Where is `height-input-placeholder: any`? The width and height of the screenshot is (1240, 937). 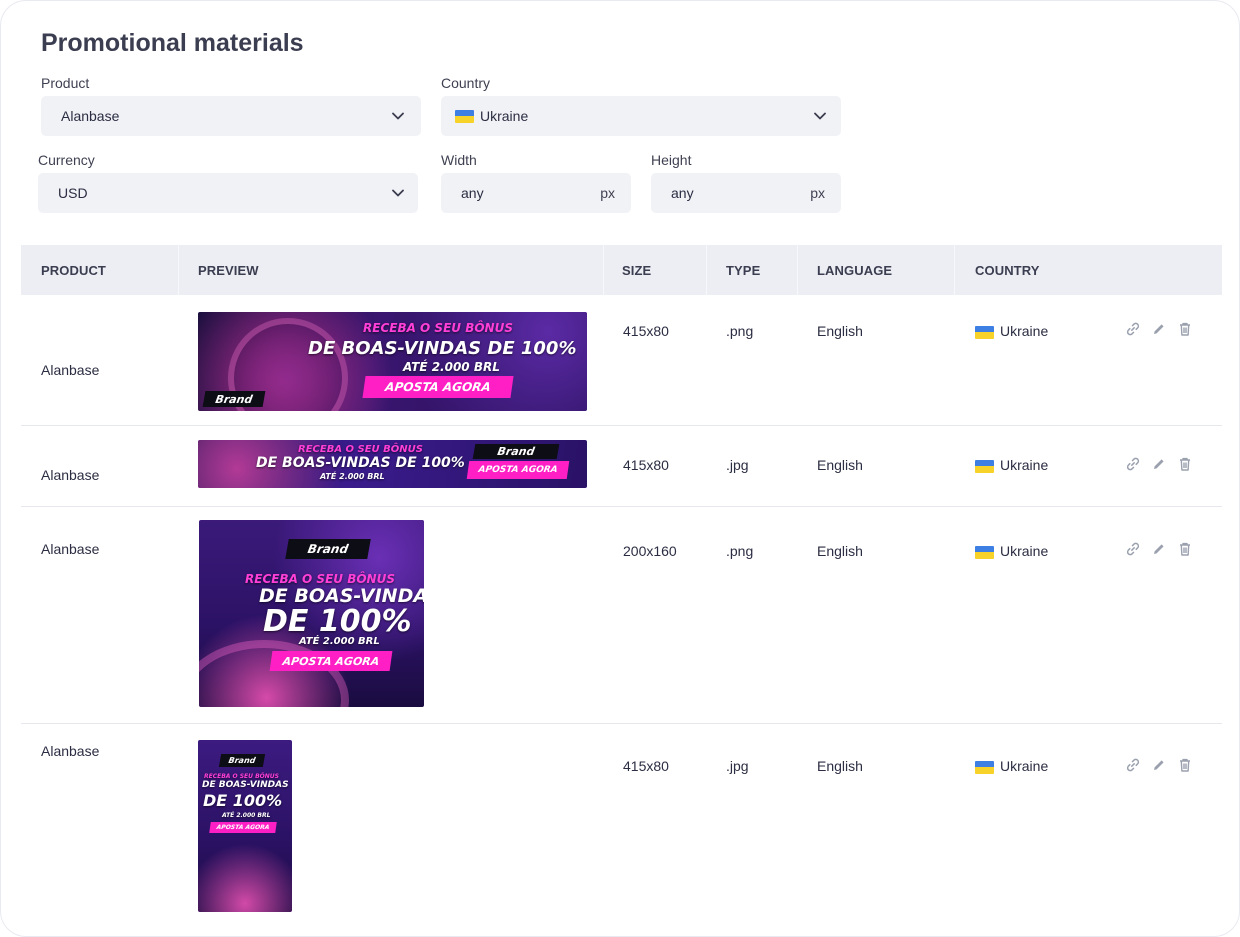 height-input-placeholder: any is located at coordinates (682, 193).